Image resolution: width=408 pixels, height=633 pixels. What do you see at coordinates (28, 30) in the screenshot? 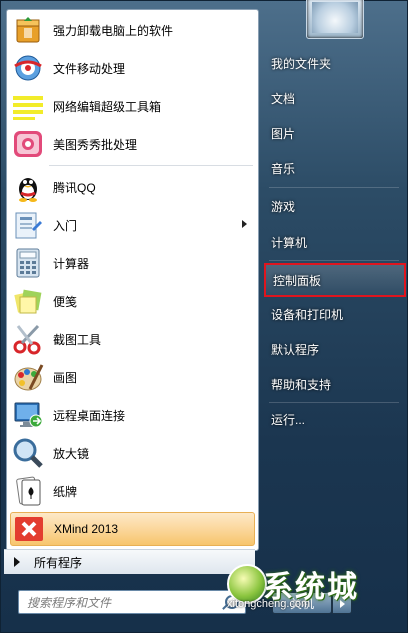
I see `uninstall-icon` at bounding box center [28, 30].